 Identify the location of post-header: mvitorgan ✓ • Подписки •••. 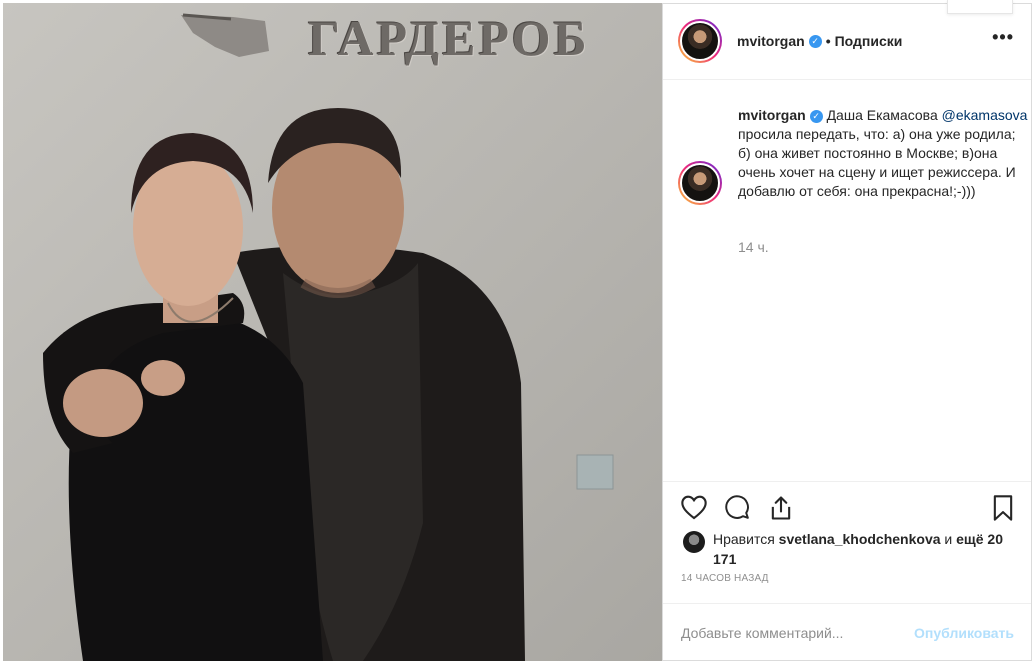
(847, 41).